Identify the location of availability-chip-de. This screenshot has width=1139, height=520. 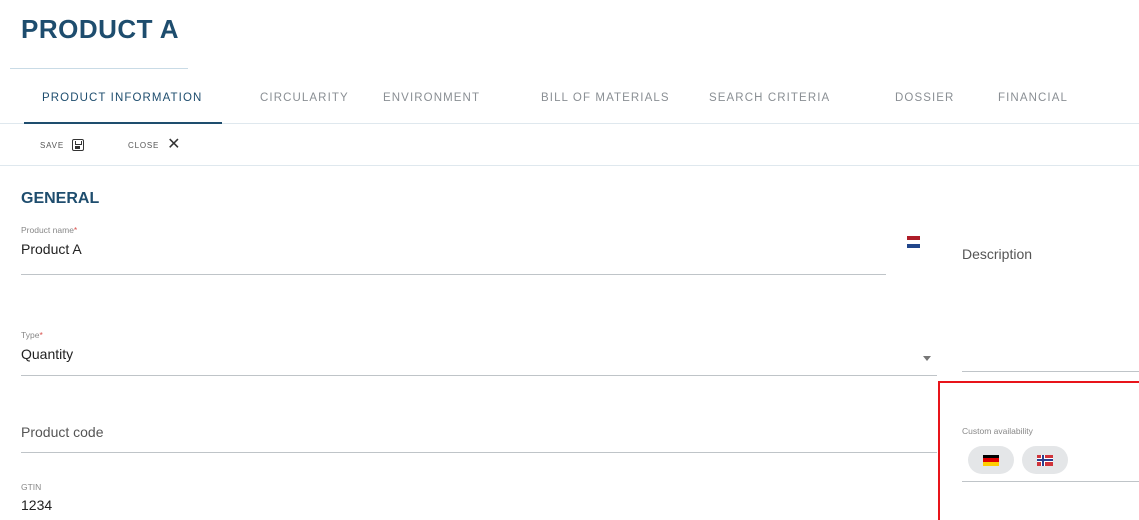
(991, 460).